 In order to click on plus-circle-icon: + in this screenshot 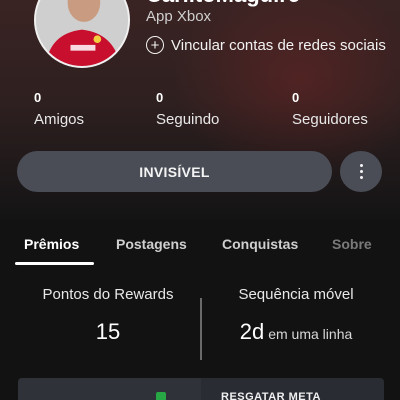, I will do `click(155, 45)`.